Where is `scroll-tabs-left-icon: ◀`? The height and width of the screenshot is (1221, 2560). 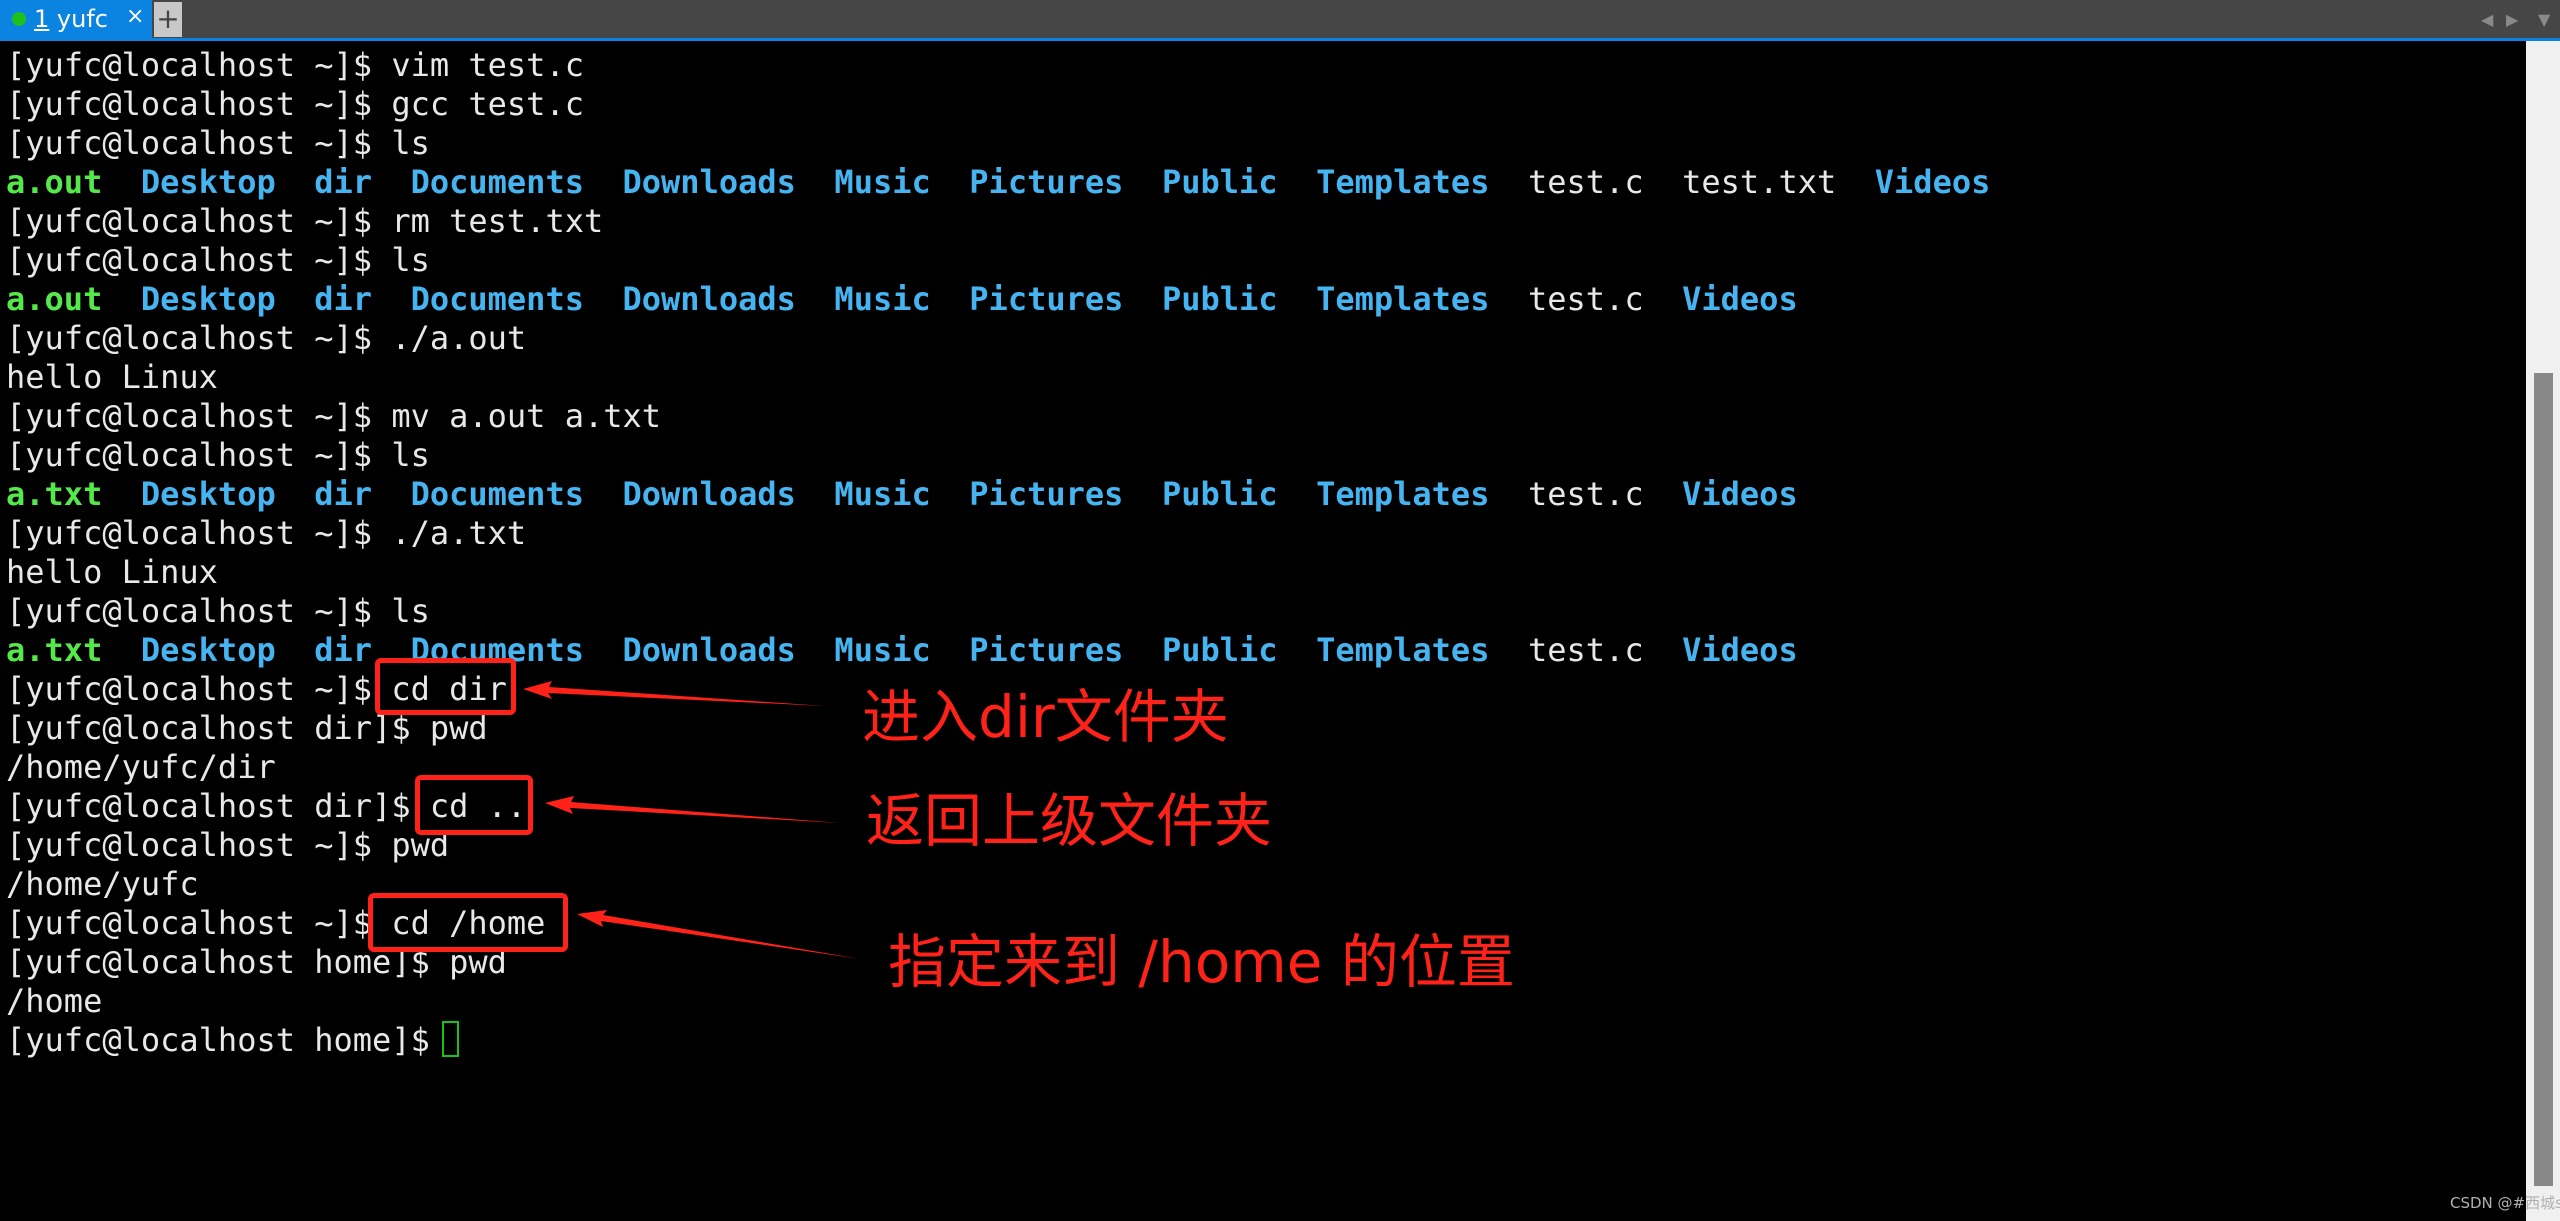 scroll-tabs-left-icon: ◀ is located at coordinates (2487, 19).